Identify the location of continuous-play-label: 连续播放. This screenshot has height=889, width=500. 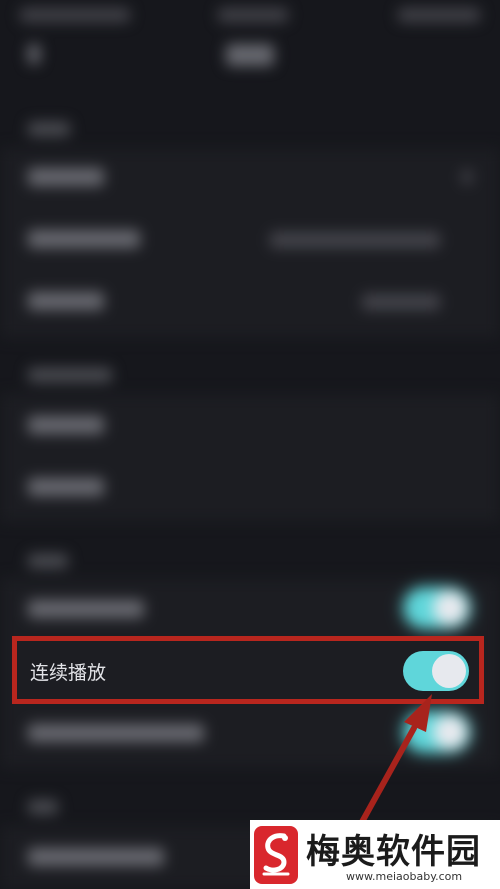
(68, 673).